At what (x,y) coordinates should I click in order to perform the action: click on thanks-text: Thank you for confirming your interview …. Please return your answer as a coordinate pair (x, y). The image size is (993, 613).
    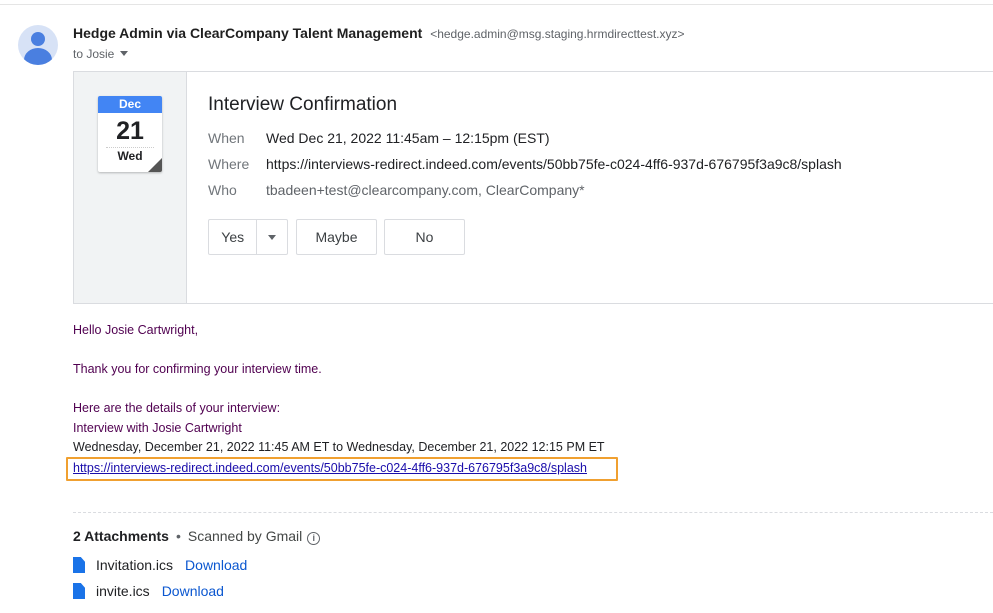
    Looking at the image, I should click on (197, 369).